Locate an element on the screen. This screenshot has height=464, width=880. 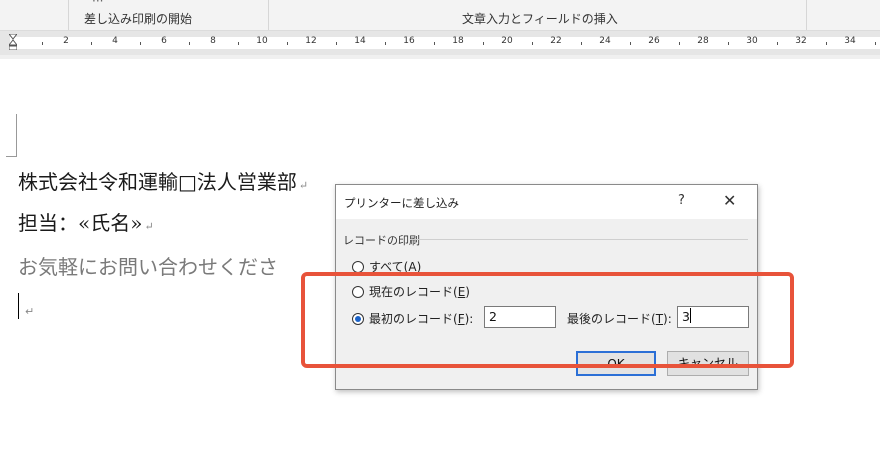
ruler-number: 32 is located at coordinates (801, 41).